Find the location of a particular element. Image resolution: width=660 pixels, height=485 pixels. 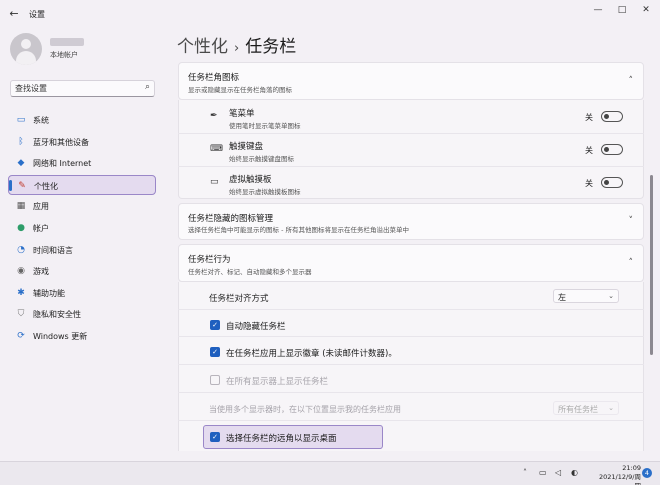

row-desc: 使用笔时显示笔菜单图标 is located at coordinates (265, 126).